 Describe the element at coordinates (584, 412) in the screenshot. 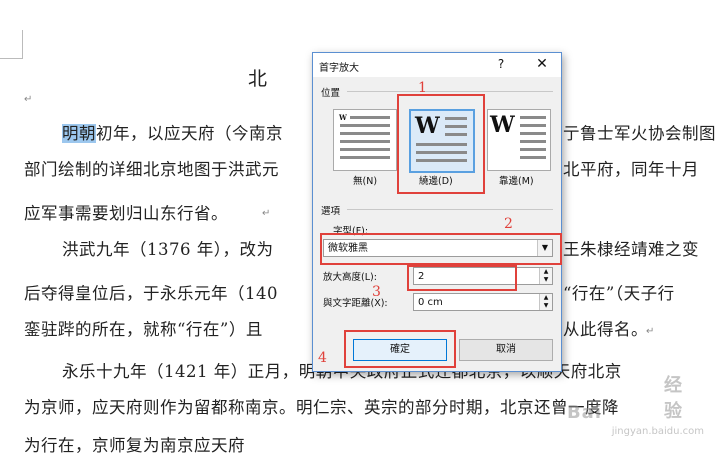

I see `watermark-logo: Bai` at that location.